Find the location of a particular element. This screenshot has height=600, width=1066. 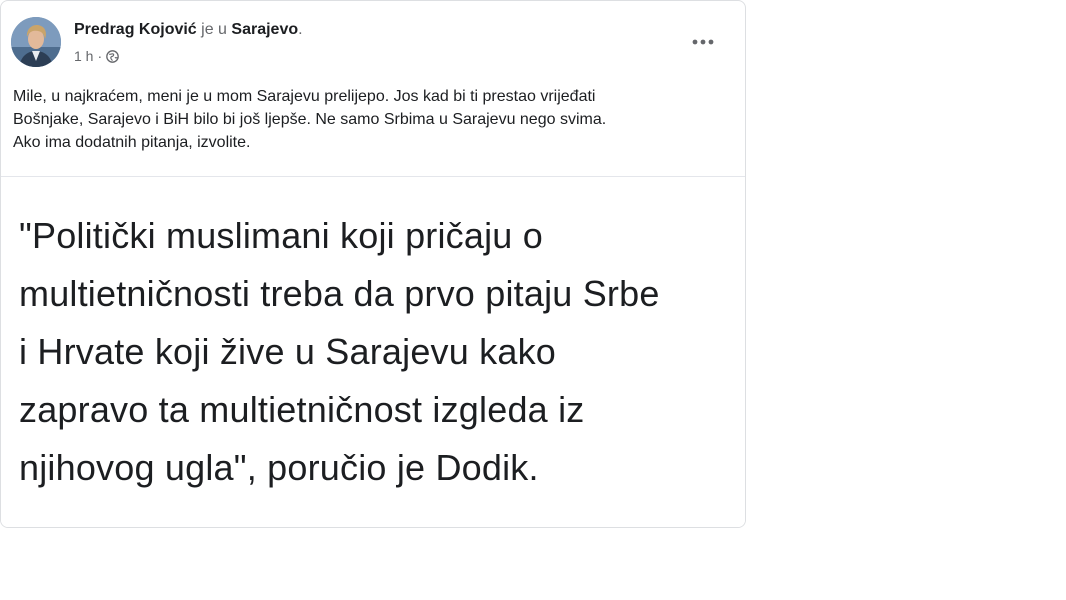

post-options-button is located at coordinates (703, 41).